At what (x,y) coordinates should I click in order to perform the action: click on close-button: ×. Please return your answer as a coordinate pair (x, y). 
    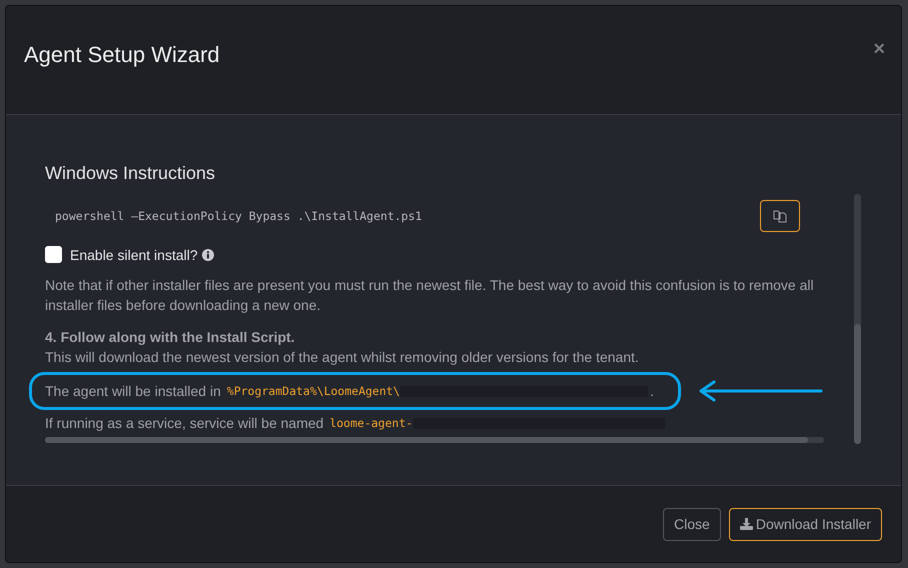
    Looking at the image, I should click on (879, 49).